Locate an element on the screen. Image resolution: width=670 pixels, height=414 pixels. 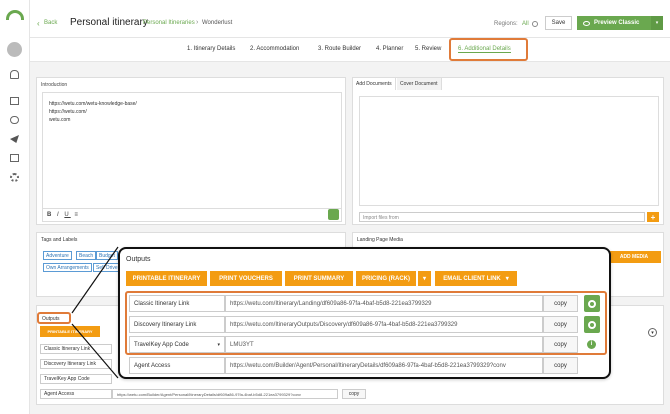
small-printable-button: PRINTABLE ITINERARY is located at coordinates (70, 331).